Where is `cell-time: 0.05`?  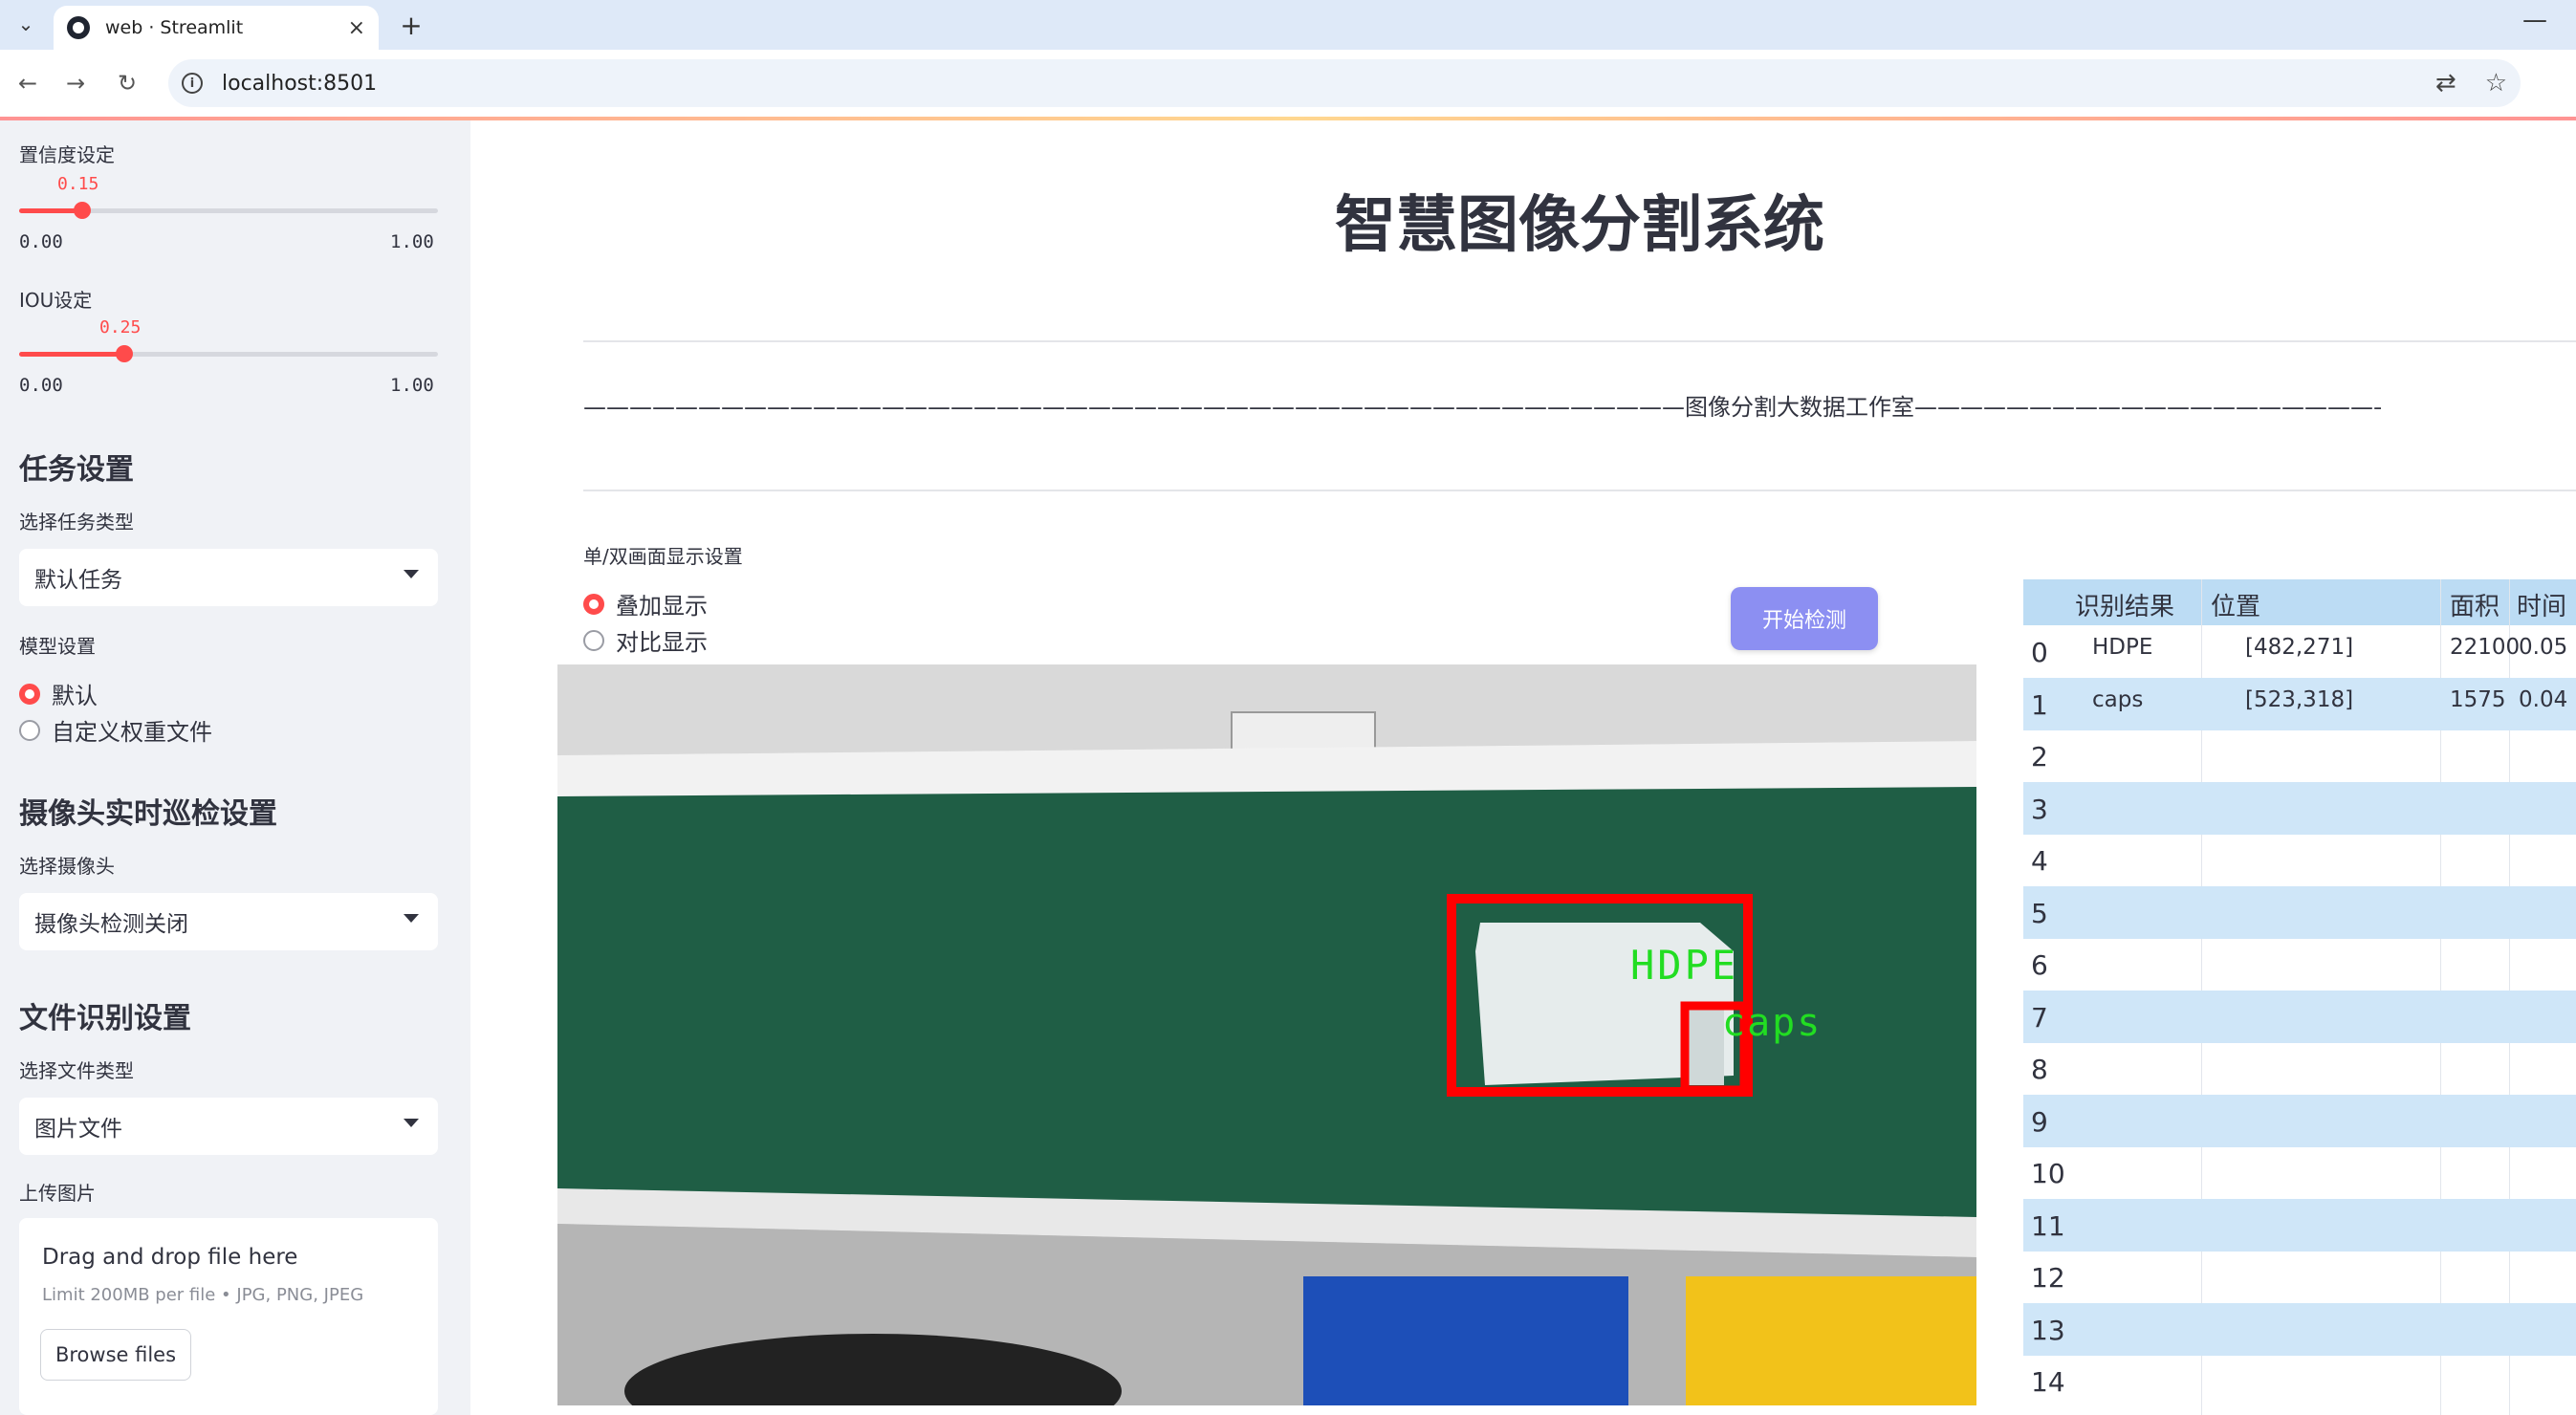
cell-time: 0.05 is located at coordinates (2543, 648).